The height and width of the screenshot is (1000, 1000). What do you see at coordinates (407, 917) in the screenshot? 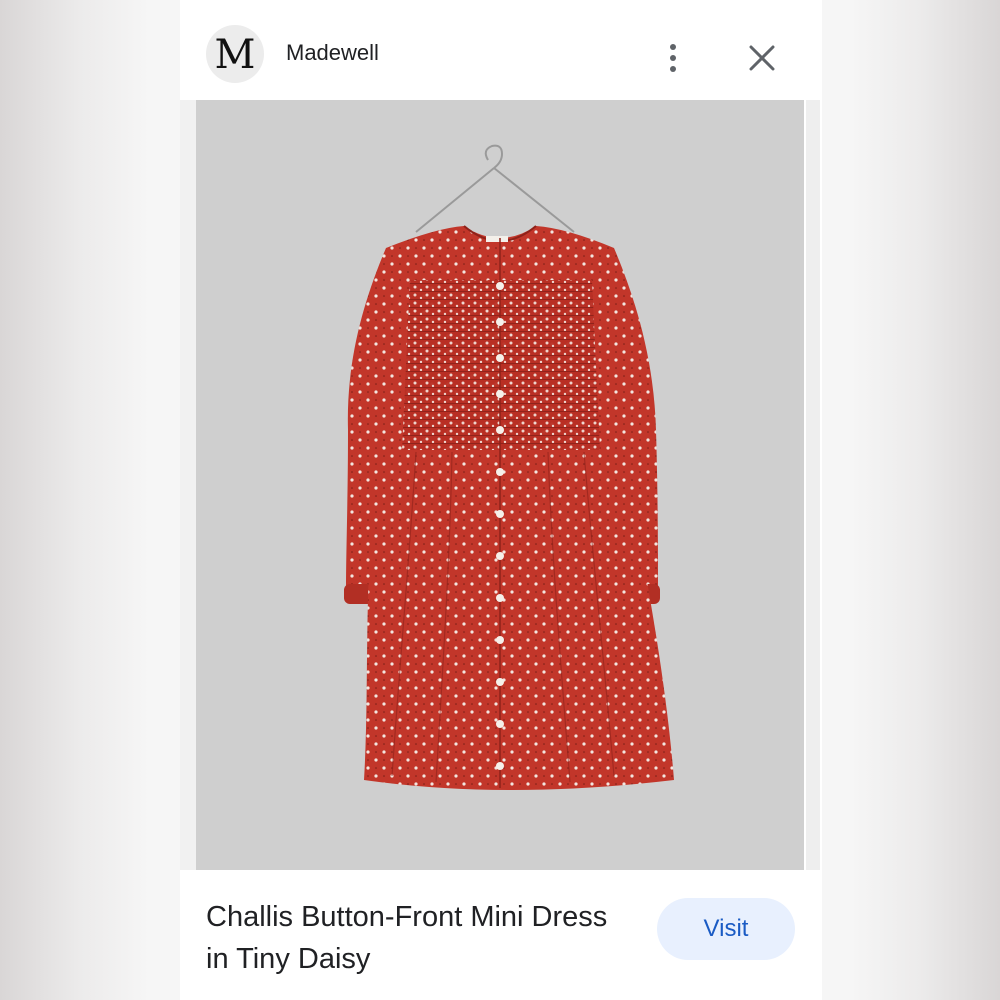
I see `product-title-line-1: Challis Button-Front Mini Dress` at bounding box center [407, 917].